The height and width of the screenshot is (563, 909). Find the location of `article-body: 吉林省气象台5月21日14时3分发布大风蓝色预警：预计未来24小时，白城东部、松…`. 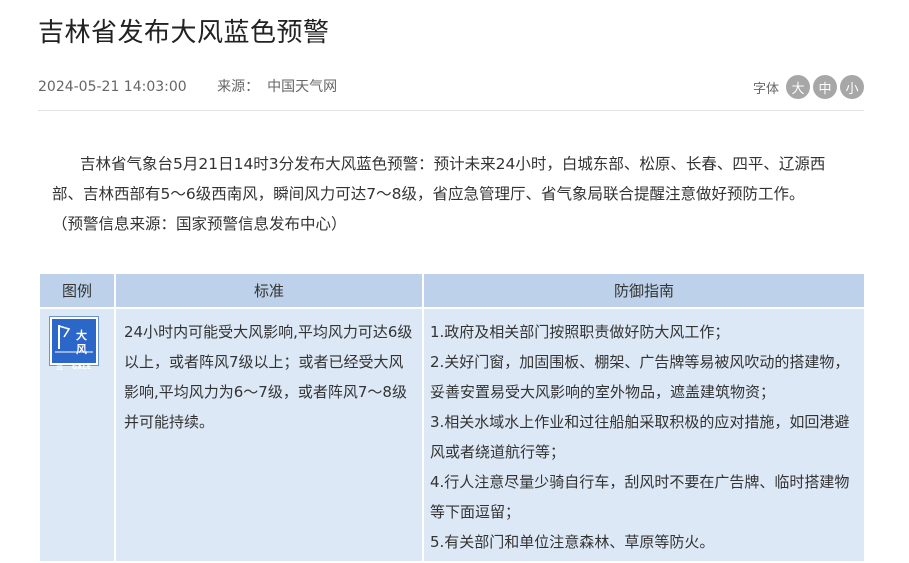

article-body: 吉林省气象台5月21日14时3分发布大风蓝色预警：预计未来24小时，白城东部、松… is located at coordinates (442, 194).